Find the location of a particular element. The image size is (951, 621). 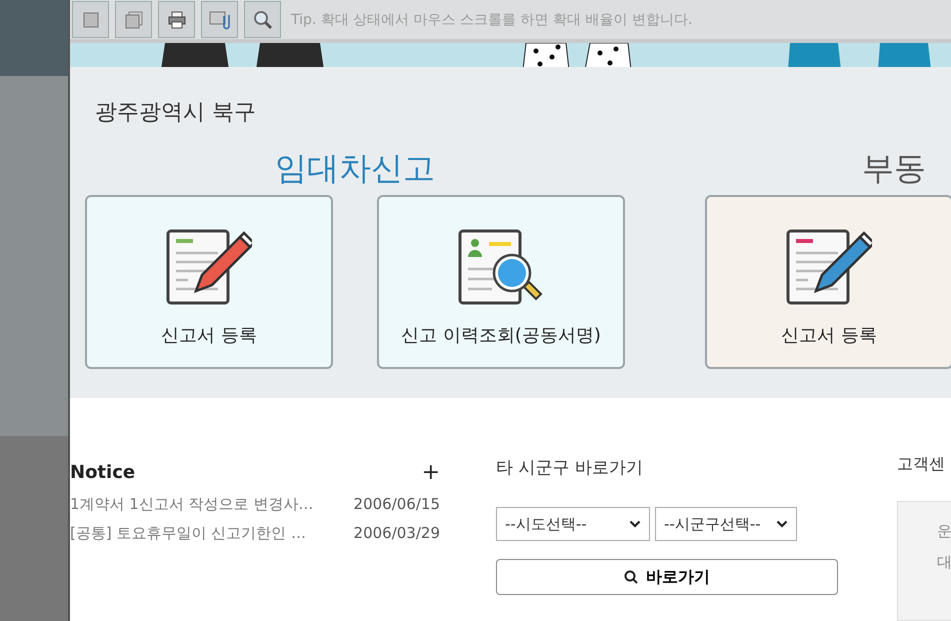

pages-icon is located at coordinates (133, 19).